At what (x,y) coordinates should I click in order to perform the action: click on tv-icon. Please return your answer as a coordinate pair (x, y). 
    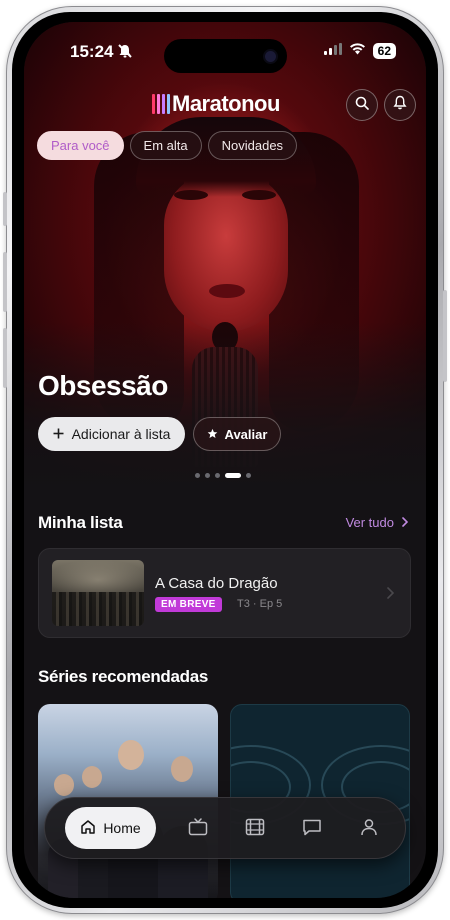
    Looking at the image, I should click on (198, 829).